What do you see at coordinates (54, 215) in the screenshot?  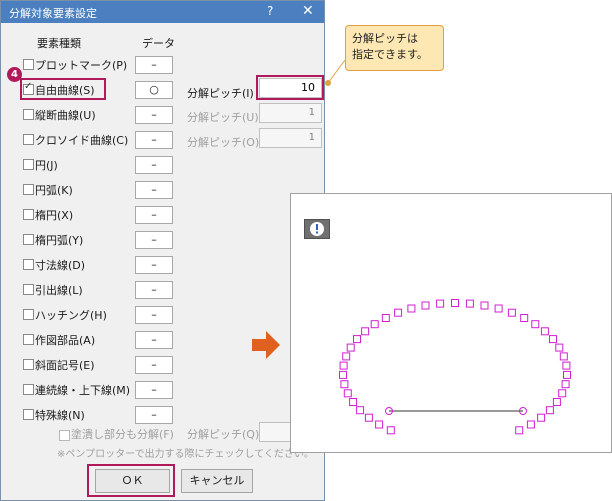 I see `element-label: 楕円(X)` at bounding box center [54, 215].